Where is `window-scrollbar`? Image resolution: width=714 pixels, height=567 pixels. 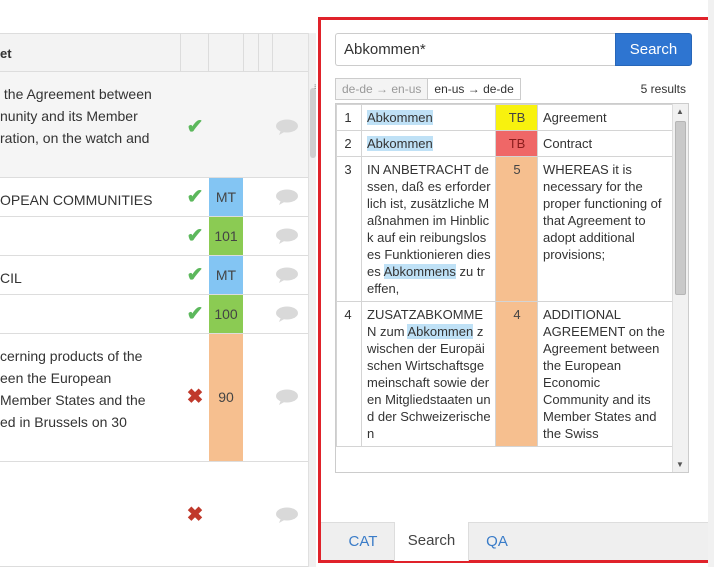 window-scrollbar is located at coordinates (711, 283).